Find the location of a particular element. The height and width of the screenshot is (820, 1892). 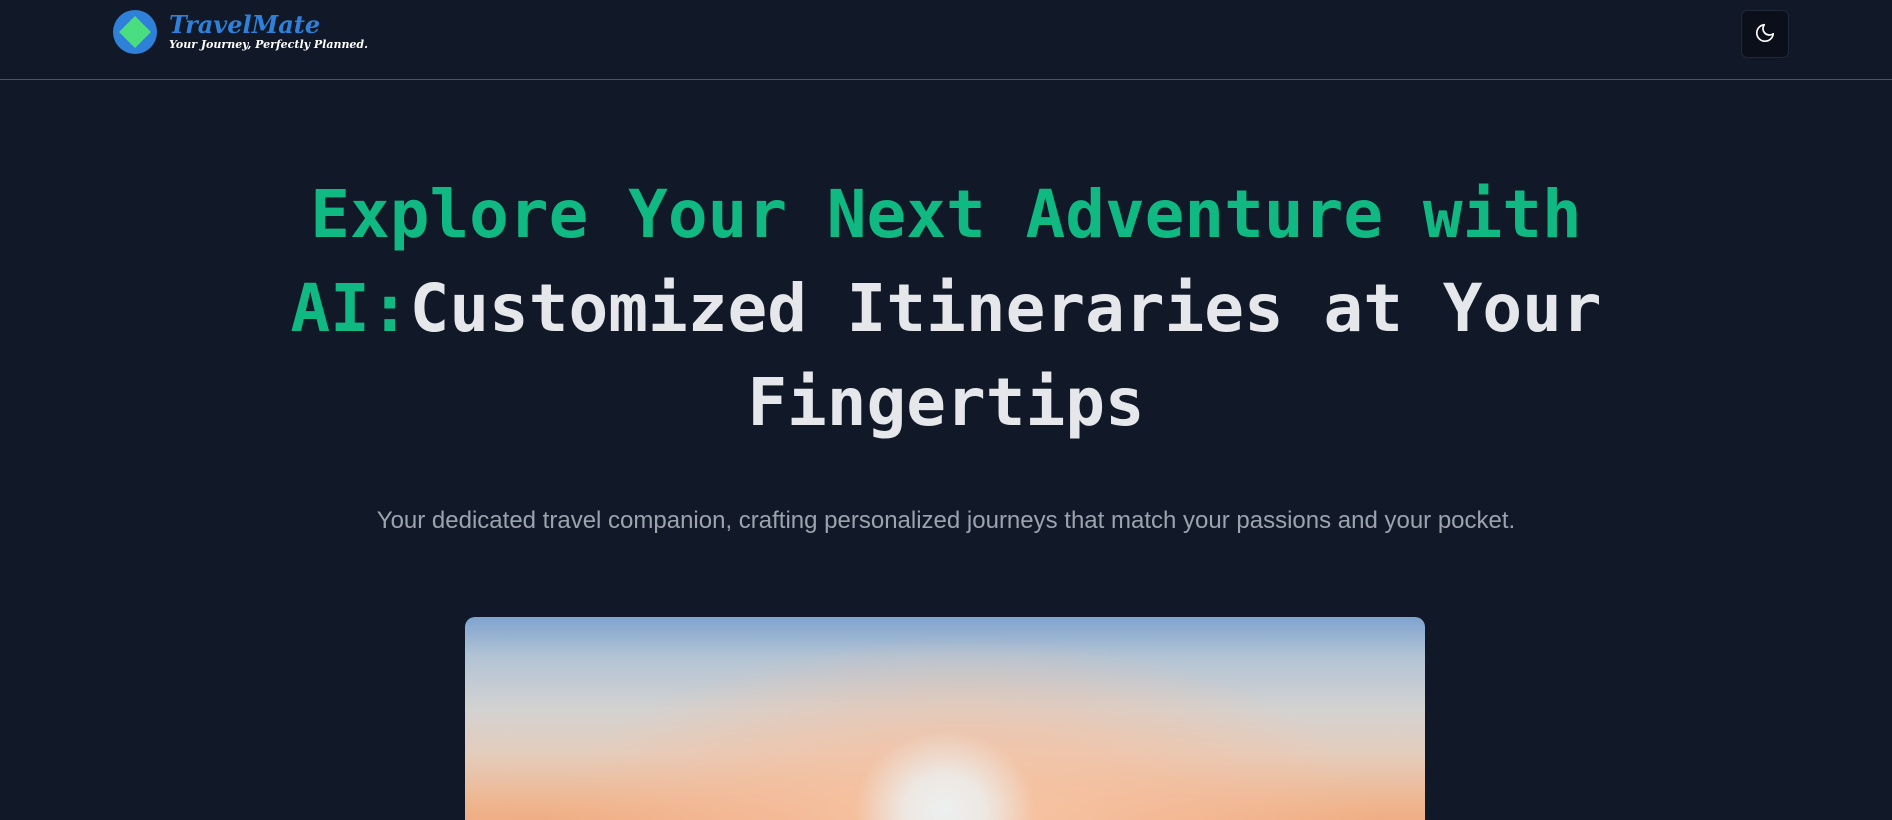

brand-tagline: Your Journey, Perfectly Planned. is located at coordinates (268, 44).